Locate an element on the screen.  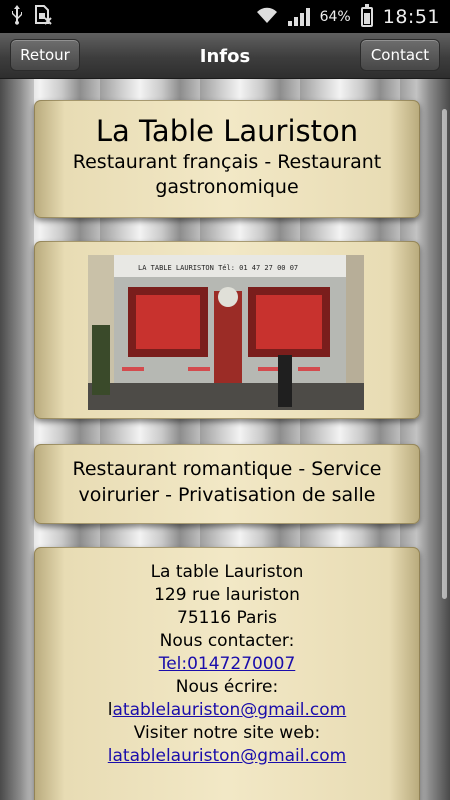
wifi-icon is located at coordinates (267, 17).